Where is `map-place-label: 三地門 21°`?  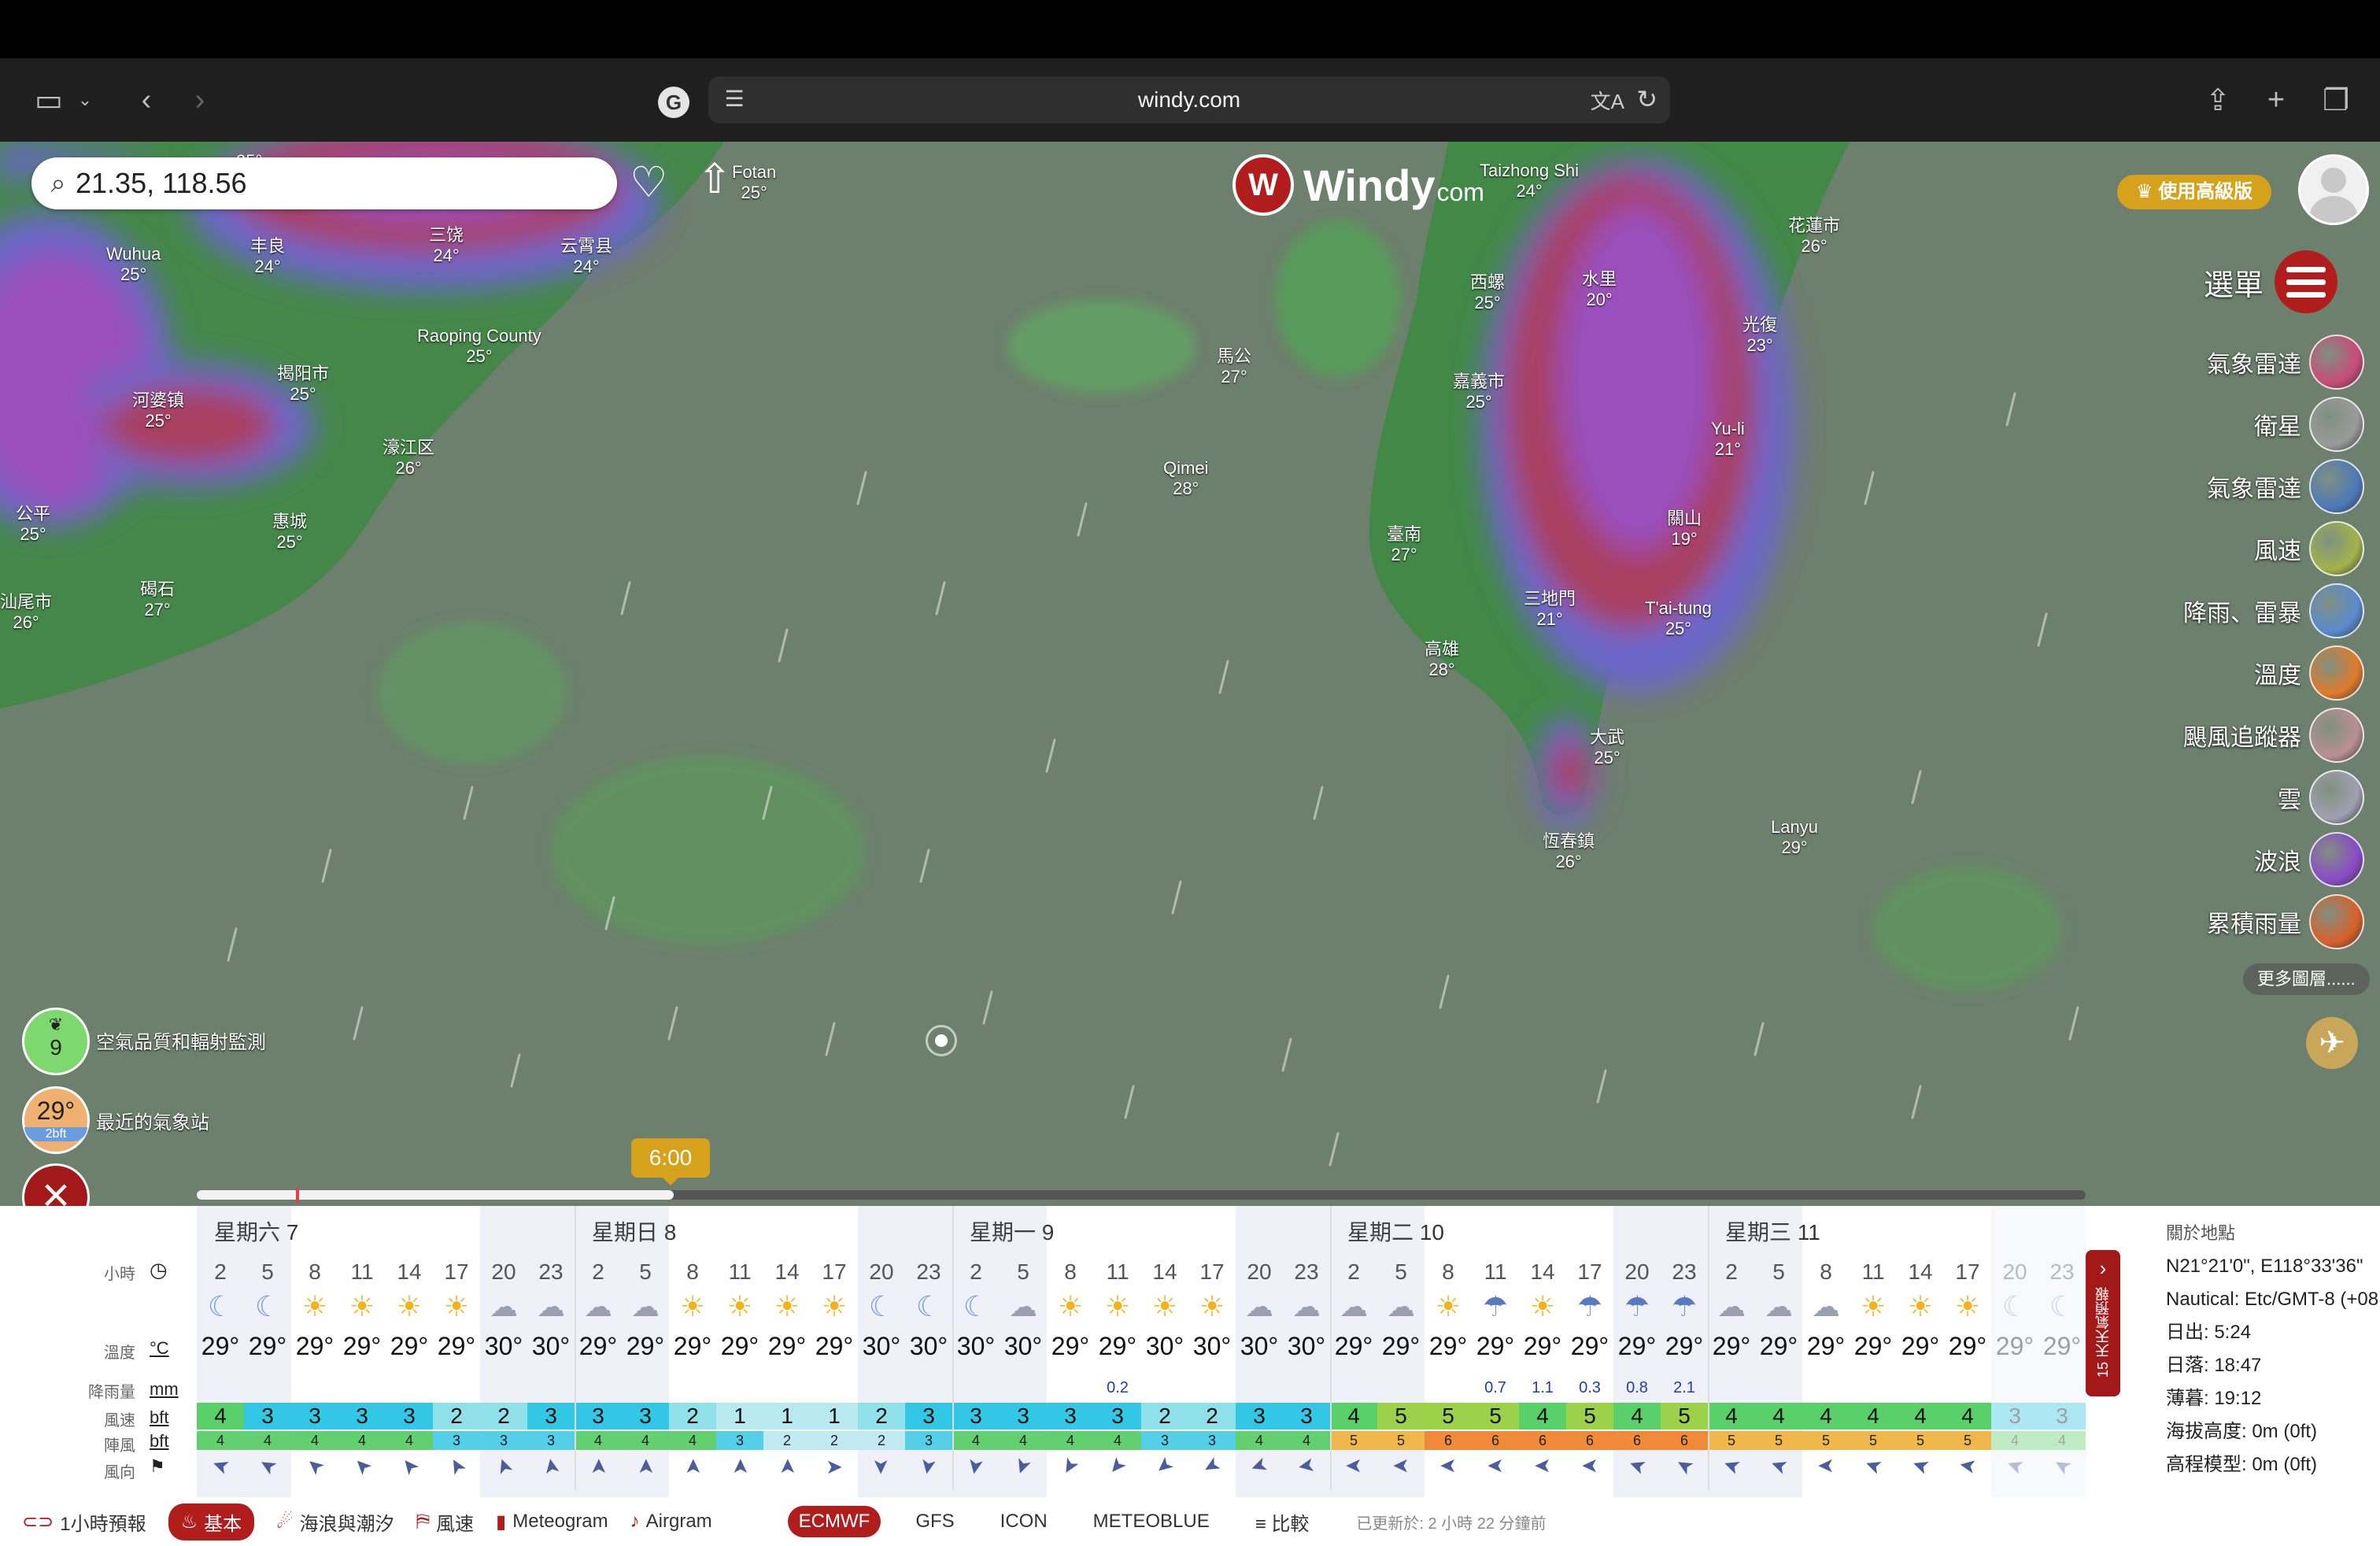
map-place-label: 三地門 21° is located at coordinates (1550, 610).